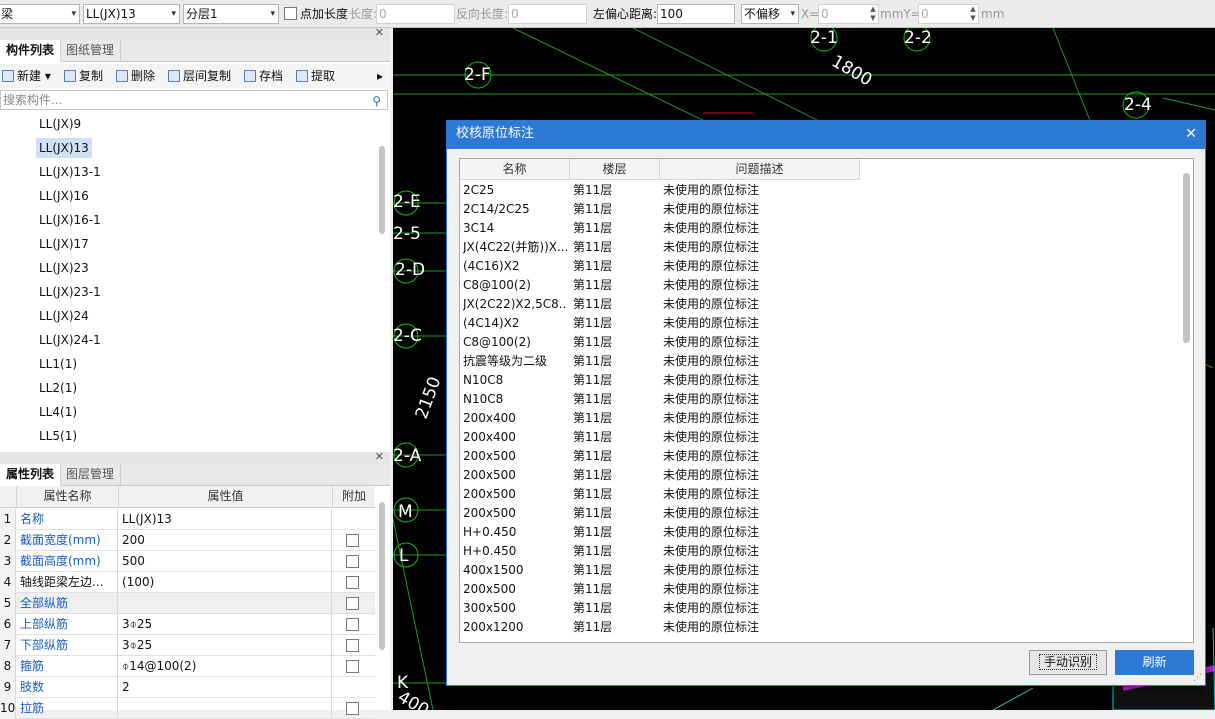 The image size is (1215, 719). What do you see at coordinates (382, 576) in the screenshot?
I see `property-scrollbar` at bounding box center [382, 576].